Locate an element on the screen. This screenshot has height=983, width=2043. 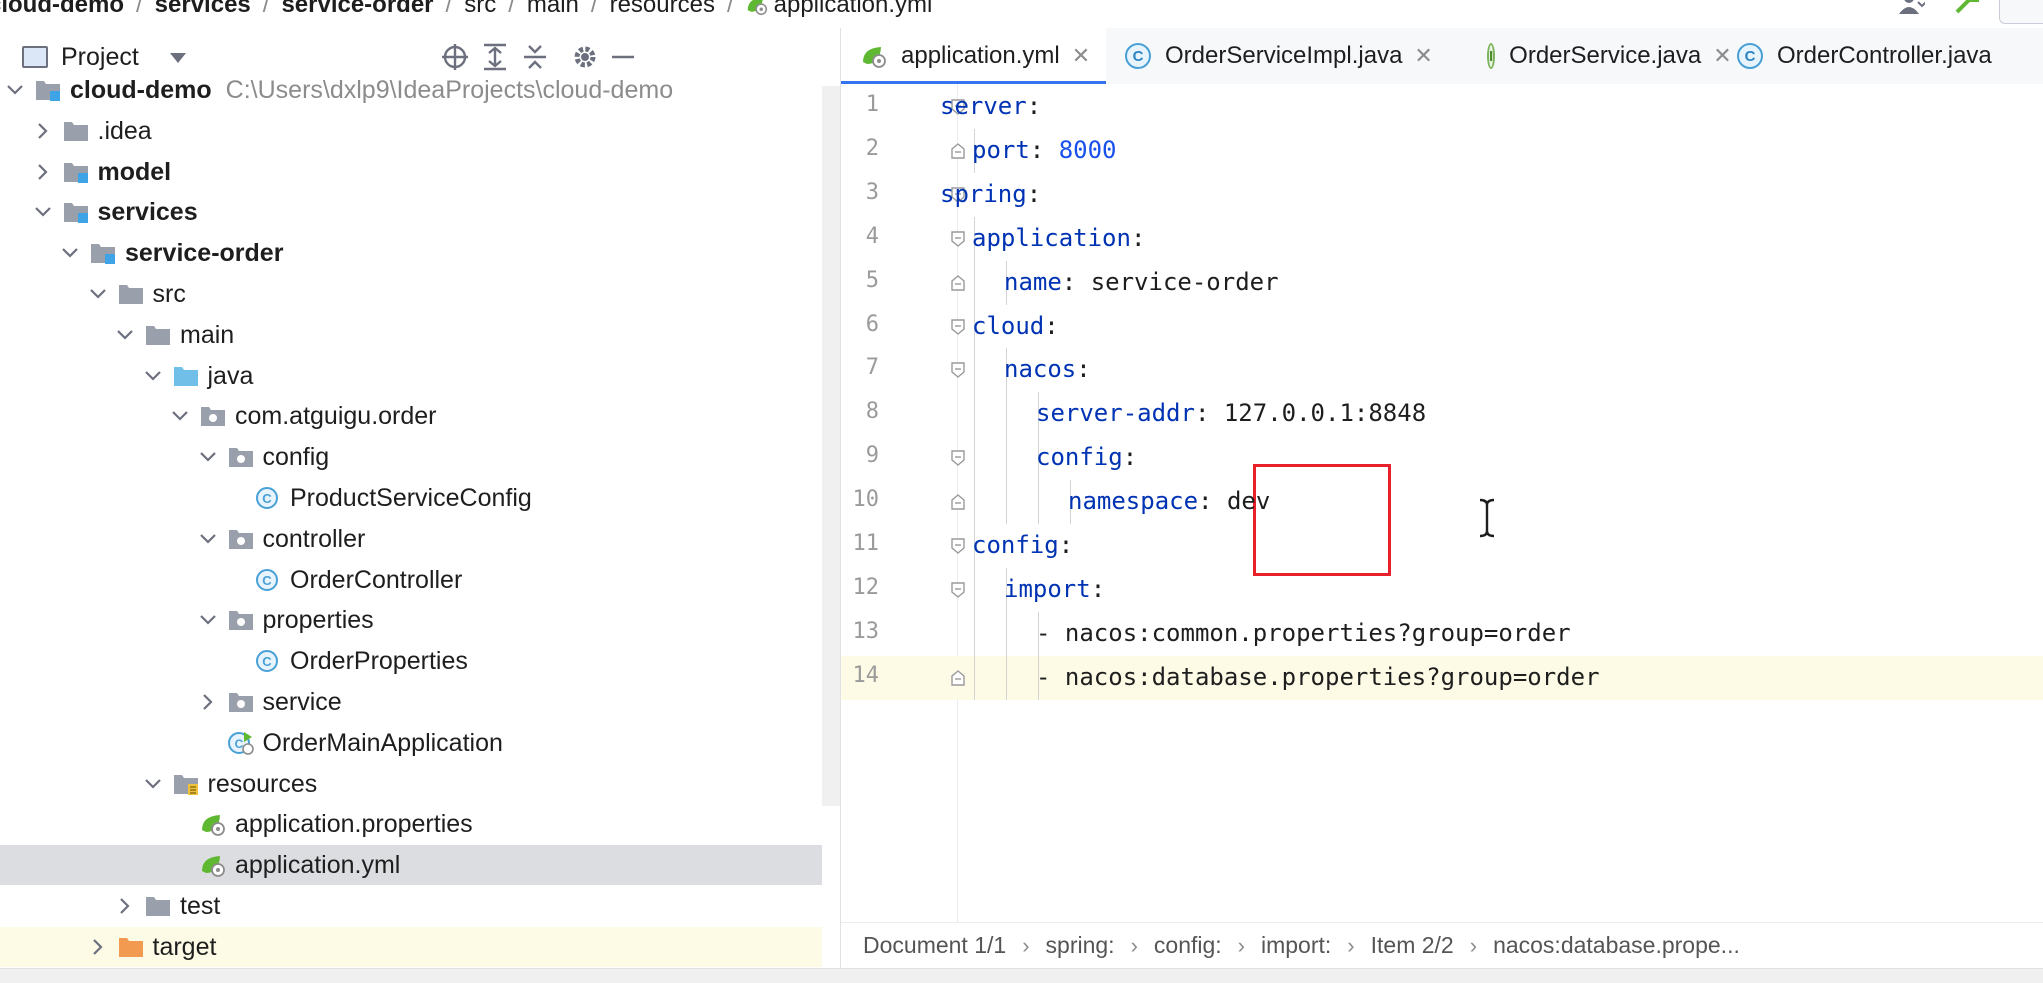
breadcrumb-item: resources is located at coordinates (662, 9).